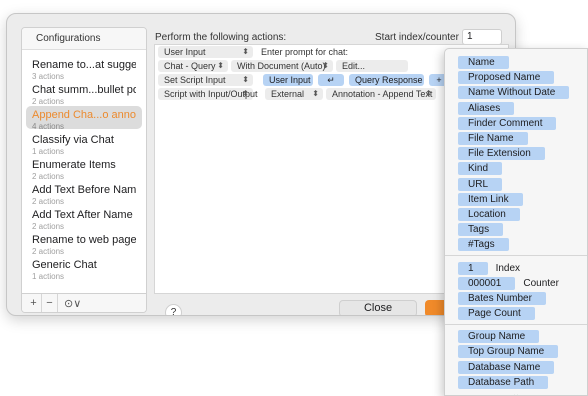 The height and width of the screenshot is (396, 588). I want to click on configuration-item: Generic Chat 1 actions, so click(84, 268).